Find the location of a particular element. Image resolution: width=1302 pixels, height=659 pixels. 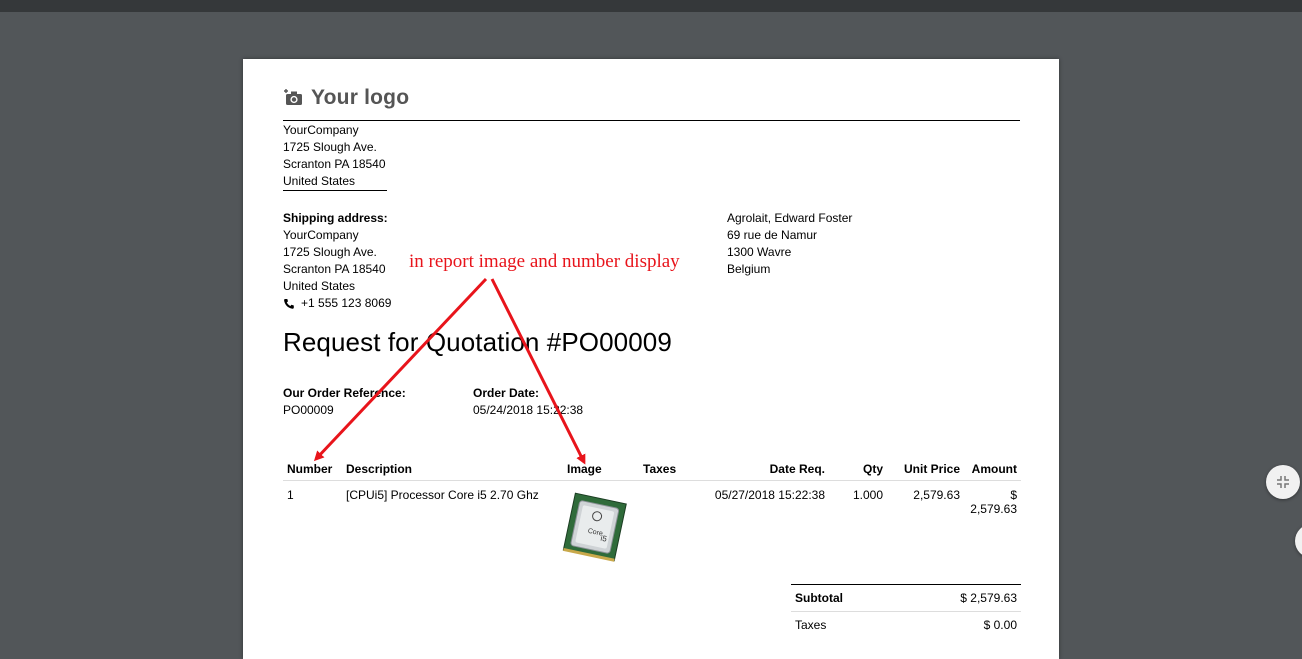

collapse-icon is located at coordinates (1283, 482).